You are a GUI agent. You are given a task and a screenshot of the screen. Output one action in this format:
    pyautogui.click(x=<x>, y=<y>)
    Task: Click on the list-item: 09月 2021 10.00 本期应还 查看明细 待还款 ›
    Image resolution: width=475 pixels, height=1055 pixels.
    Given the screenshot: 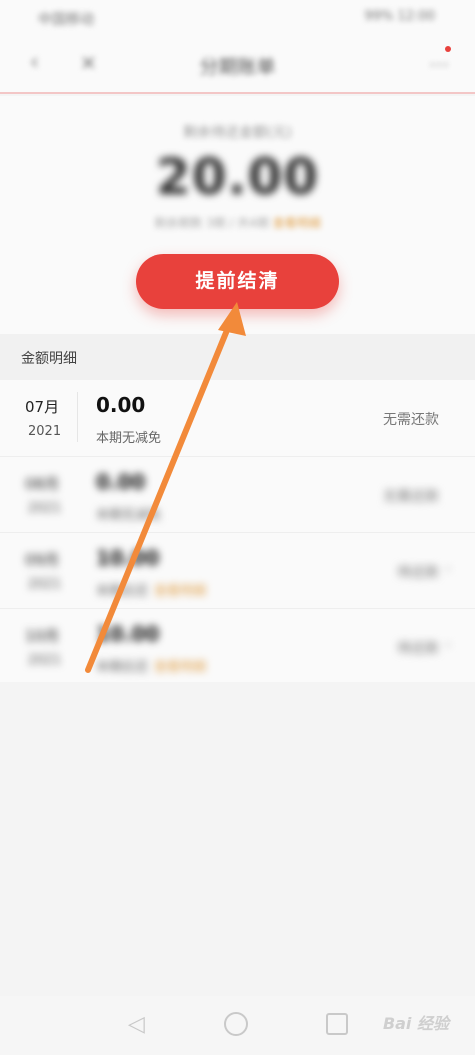 What is the action you would take?
    pyautogui.click(x=237, y=571)
    